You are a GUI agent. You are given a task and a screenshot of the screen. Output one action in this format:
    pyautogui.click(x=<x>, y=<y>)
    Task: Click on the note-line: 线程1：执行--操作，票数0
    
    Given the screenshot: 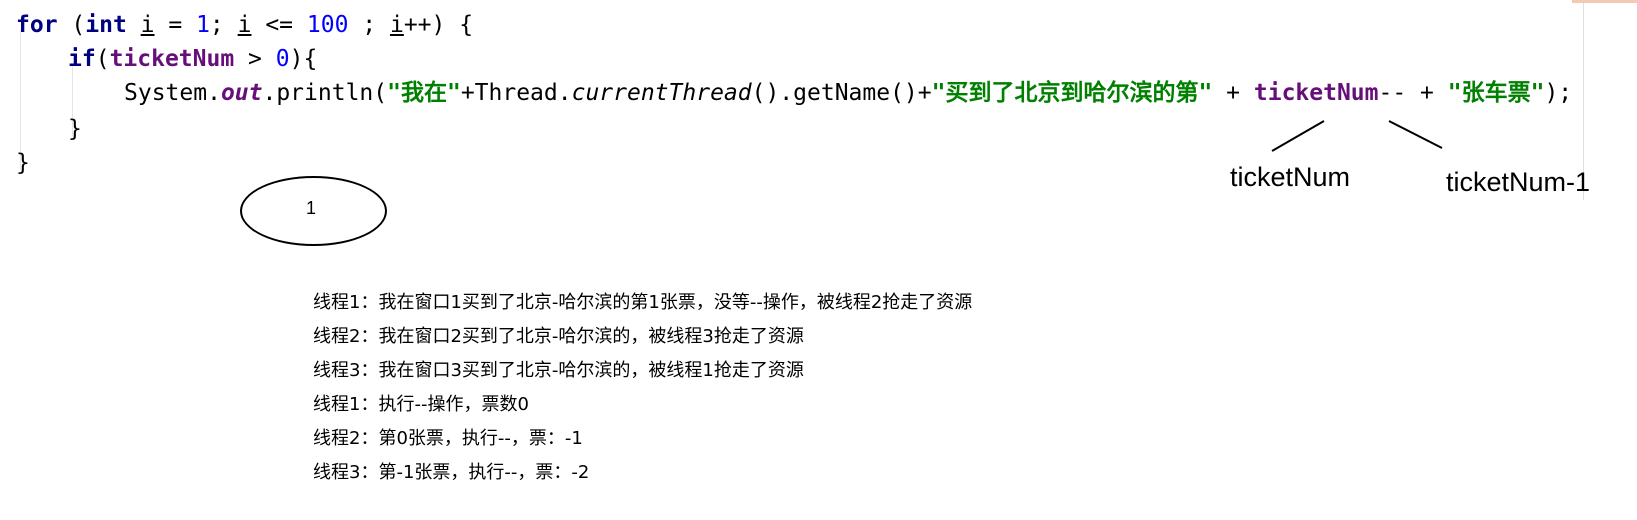 What is the action you would take?
    pyautogui.click(x=421, y=404)
    